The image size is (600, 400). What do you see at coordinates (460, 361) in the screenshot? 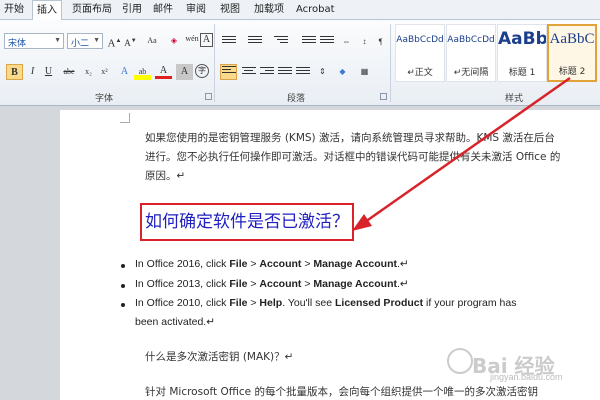
I see `baidu-paw-icon` at bounding box center [460, 361].